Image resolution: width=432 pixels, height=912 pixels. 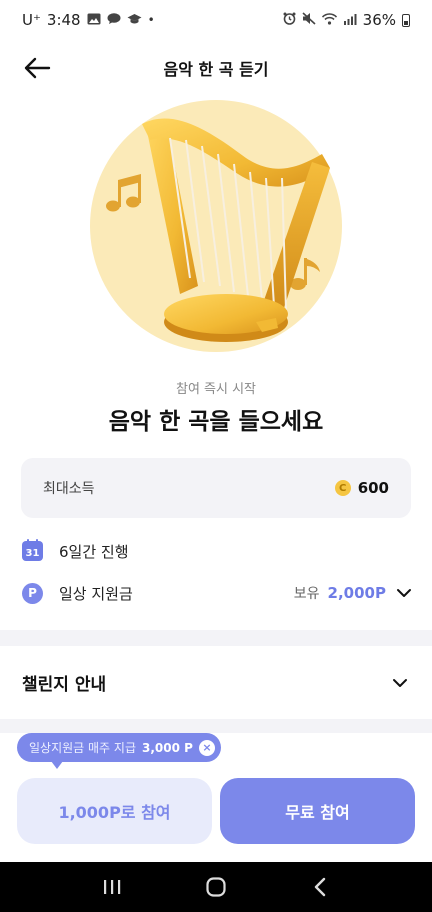 I want to click on weekly-support-tooltip: 일상지원금 매주 지급 3,000 P ×, so click(x=119, y=751).